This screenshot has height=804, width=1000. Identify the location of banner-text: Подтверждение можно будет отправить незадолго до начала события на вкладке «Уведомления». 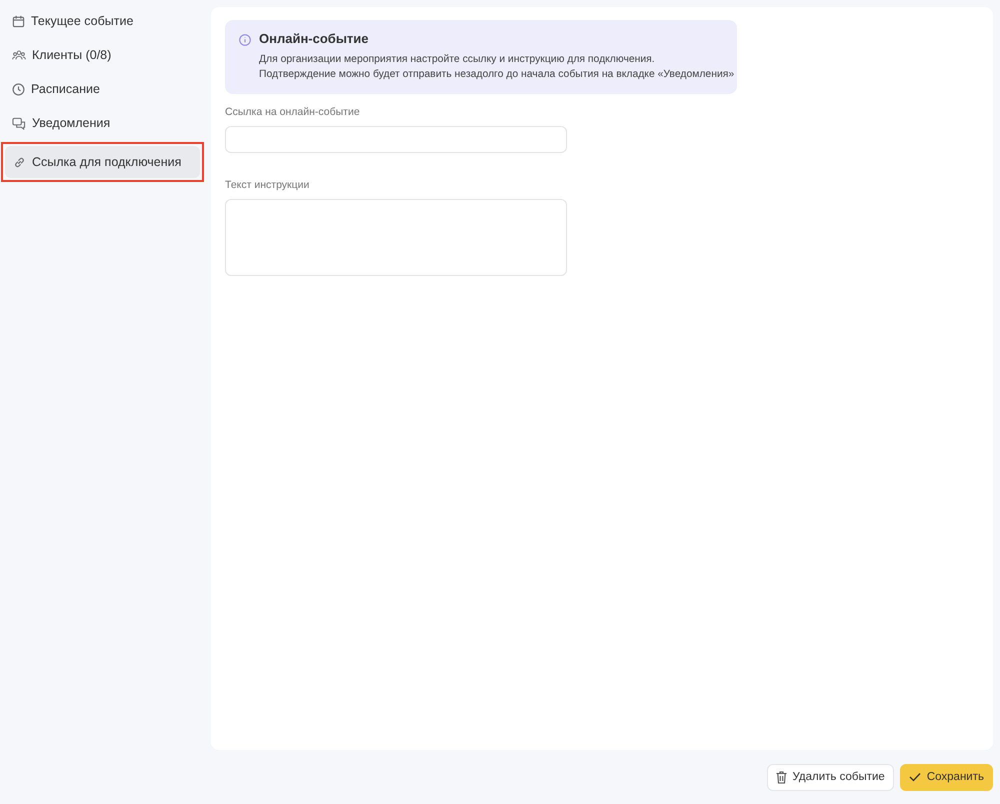
(496, 75).